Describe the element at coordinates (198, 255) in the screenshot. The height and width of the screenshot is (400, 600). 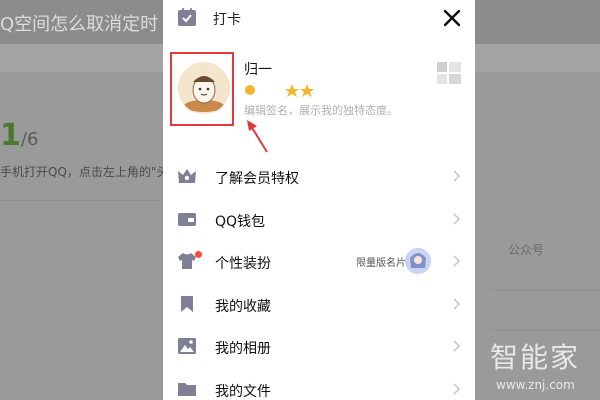
I see `notification-dot` at that location.